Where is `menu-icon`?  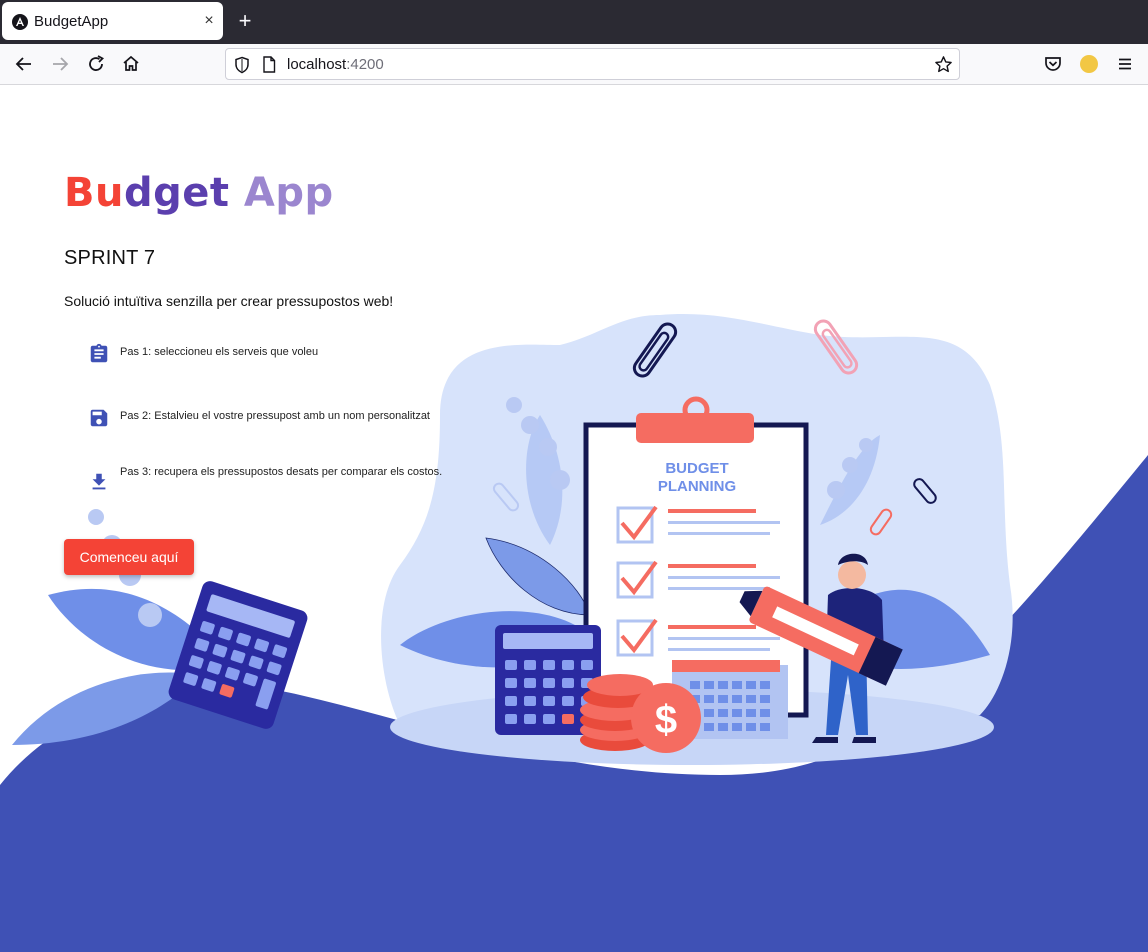
menu-icon is located at coordinates (1125, 64).